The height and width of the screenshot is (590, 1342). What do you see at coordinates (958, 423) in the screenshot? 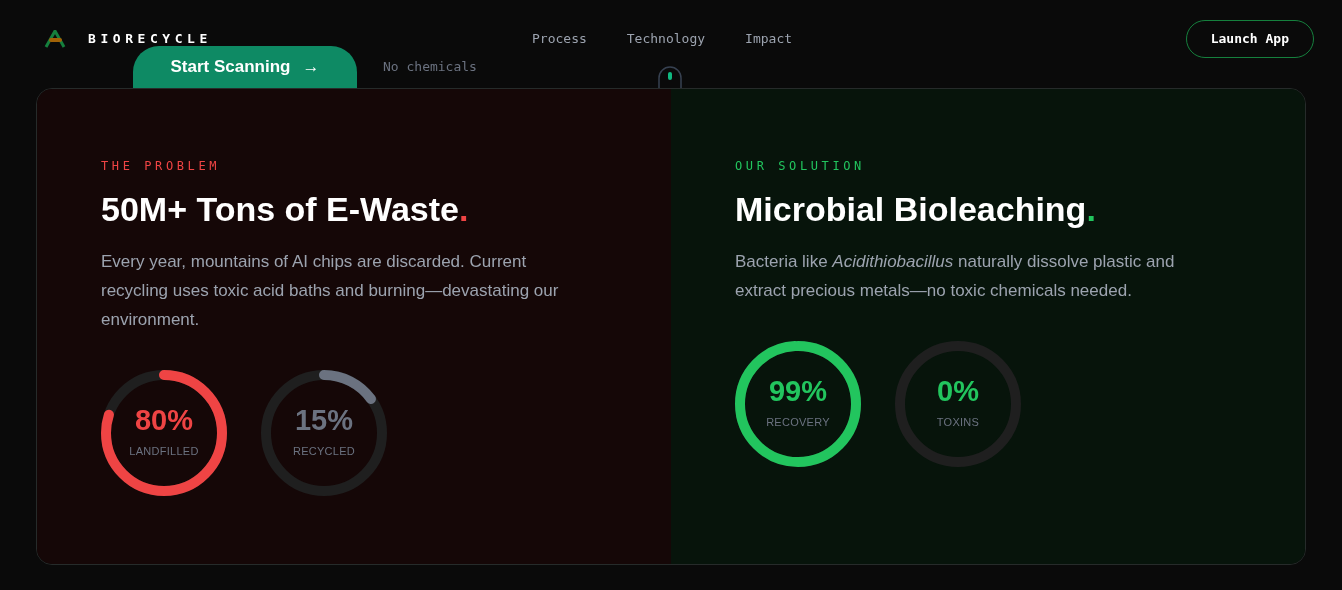
I see `ring-label: TOXINS` at bounding box center [958, 423].